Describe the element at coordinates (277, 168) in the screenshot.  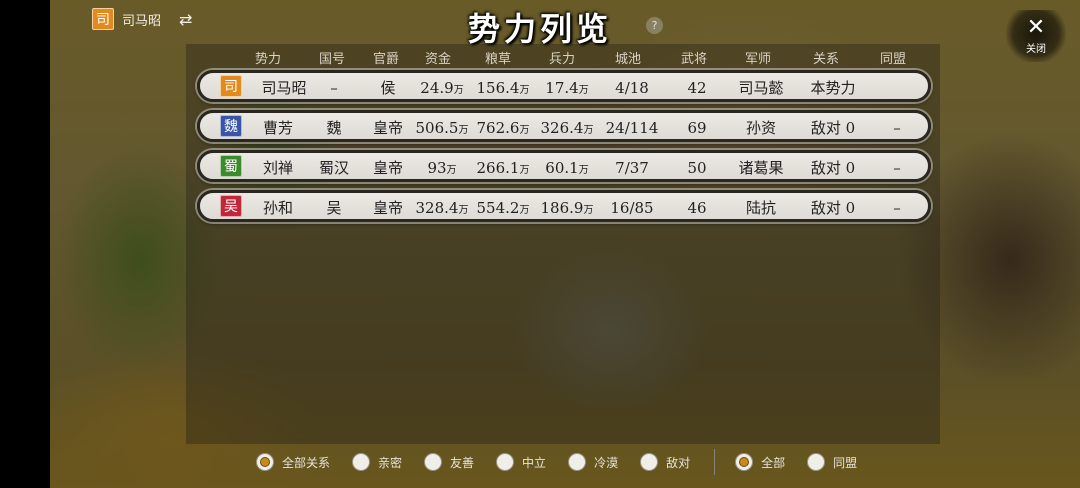
I see `faction-name: 刘禅` at that location.